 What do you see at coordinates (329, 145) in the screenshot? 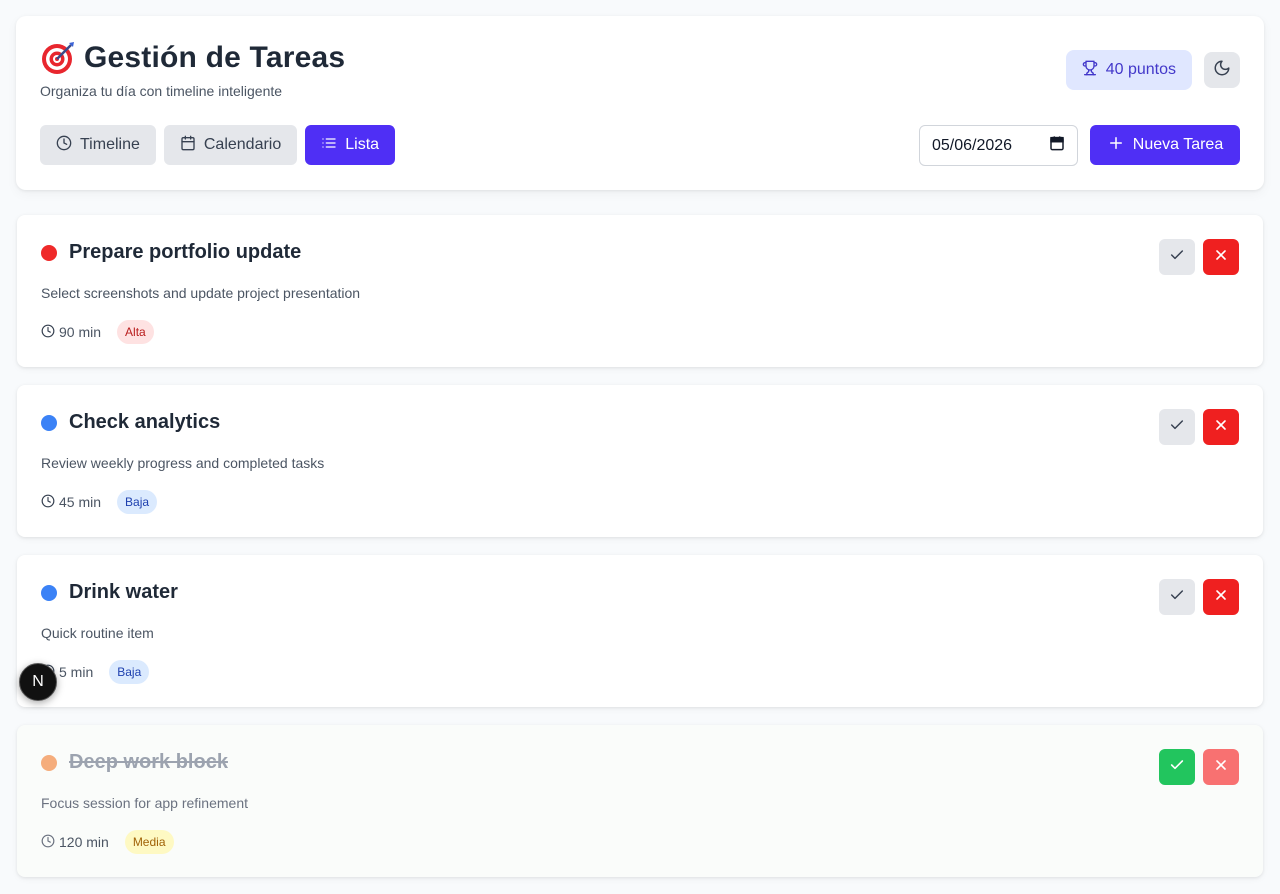
I see `list-icon` at bounding box center [329, 145].